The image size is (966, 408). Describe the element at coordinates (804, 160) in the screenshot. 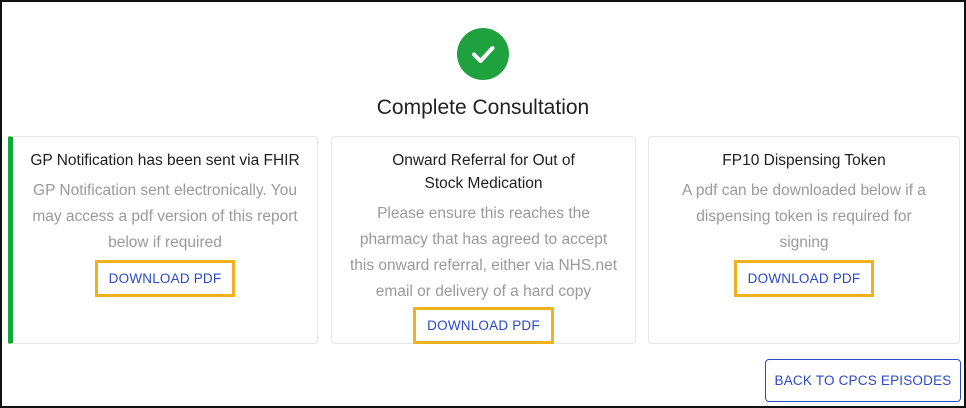

I see `card-title: FP10 Dispensing Token` at that location.